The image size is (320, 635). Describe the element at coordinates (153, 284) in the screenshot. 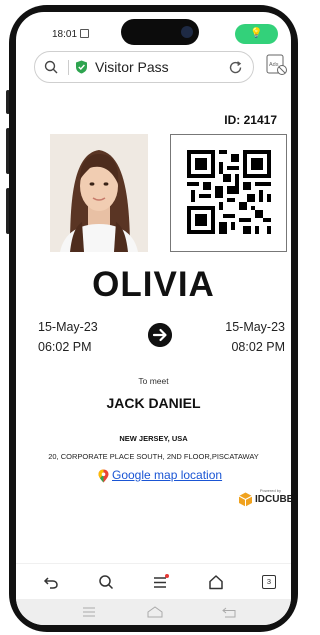

I see `visitor-name: OLIVIA` at that location.